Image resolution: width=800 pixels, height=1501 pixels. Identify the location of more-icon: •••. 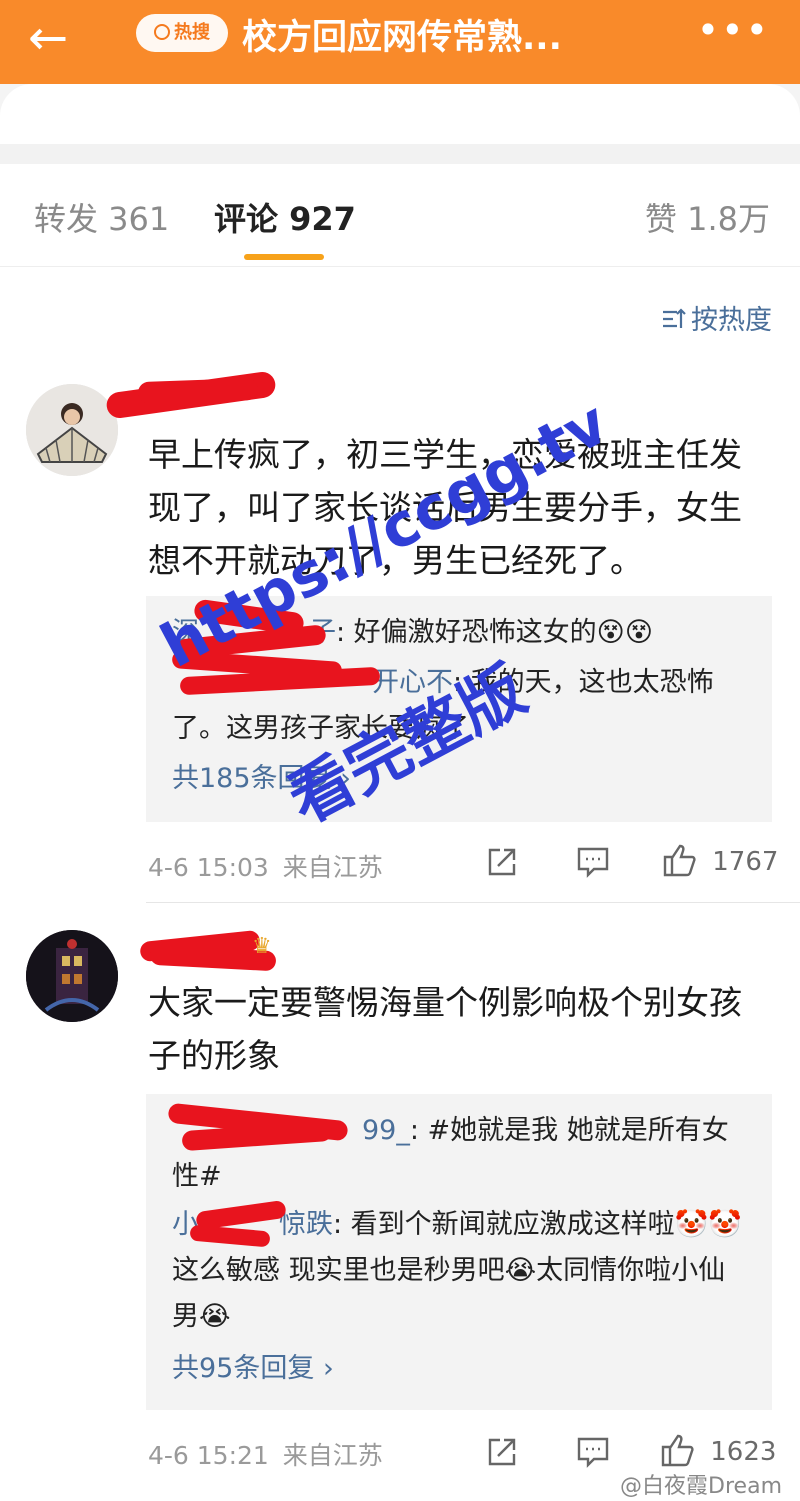
(733, 30).